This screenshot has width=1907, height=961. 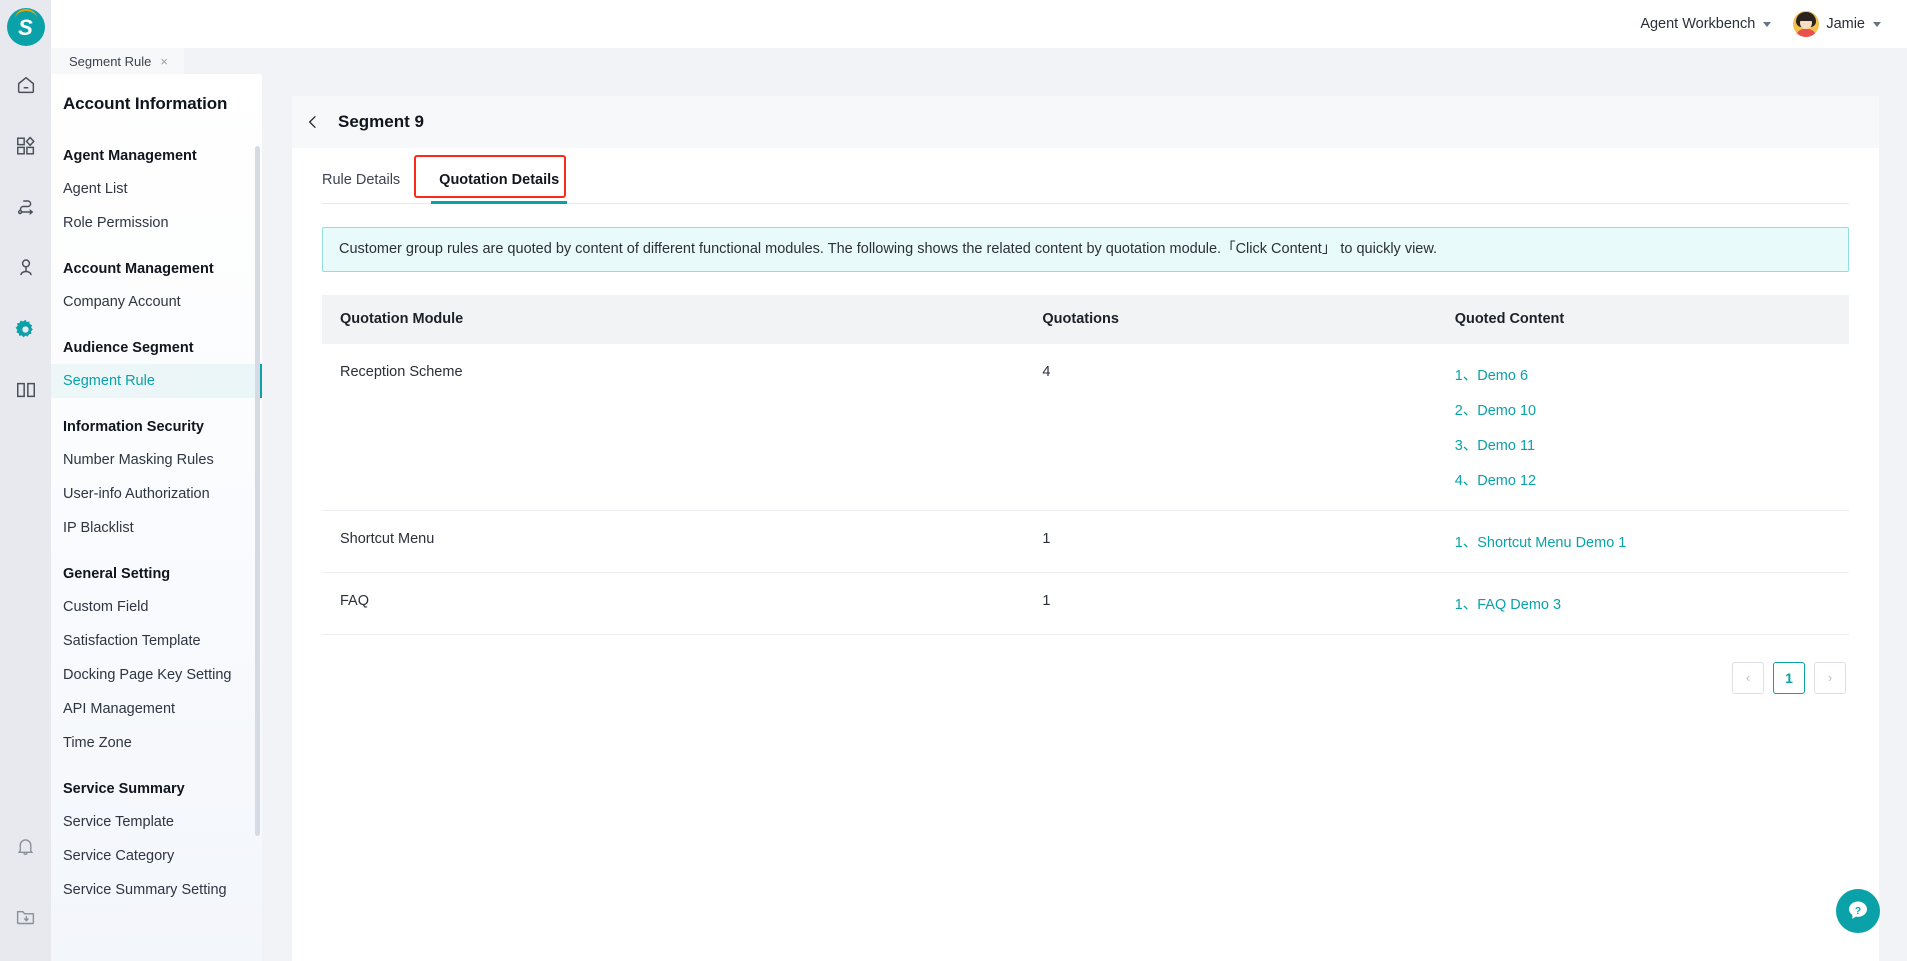 I want to click on sidebar-title: Account Information, so click(x=145, y=103).